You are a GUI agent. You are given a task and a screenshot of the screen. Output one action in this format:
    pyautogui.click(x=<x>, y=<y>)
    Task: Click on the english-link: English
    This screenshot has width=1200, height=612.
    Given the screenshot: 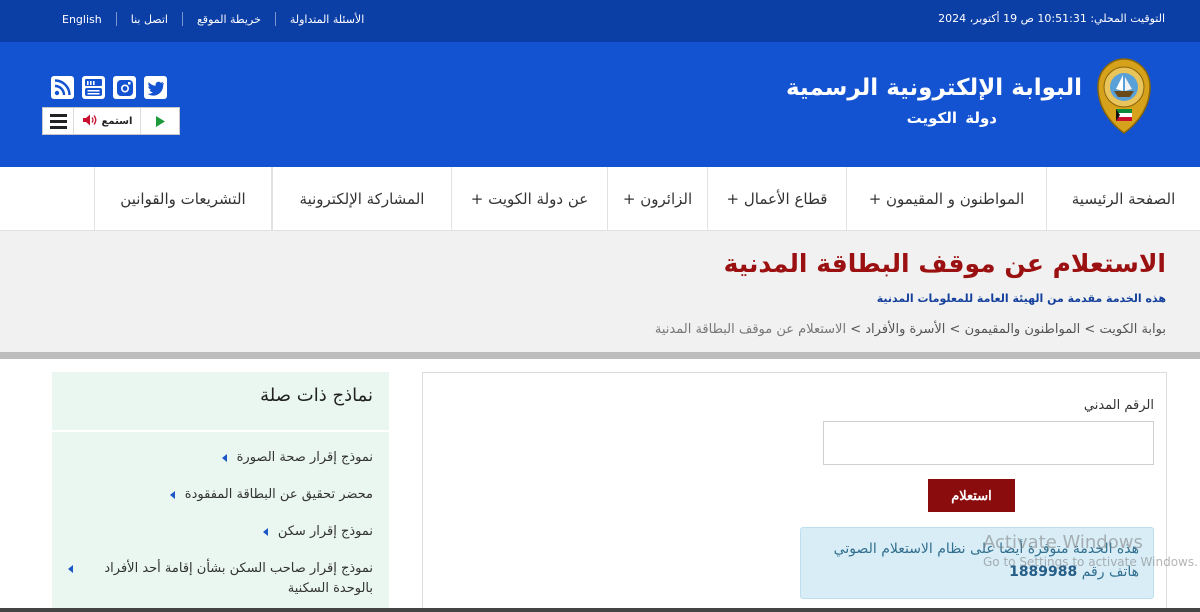 What is the action you would take?
    pyautogui.click(x=82, y=19)
    